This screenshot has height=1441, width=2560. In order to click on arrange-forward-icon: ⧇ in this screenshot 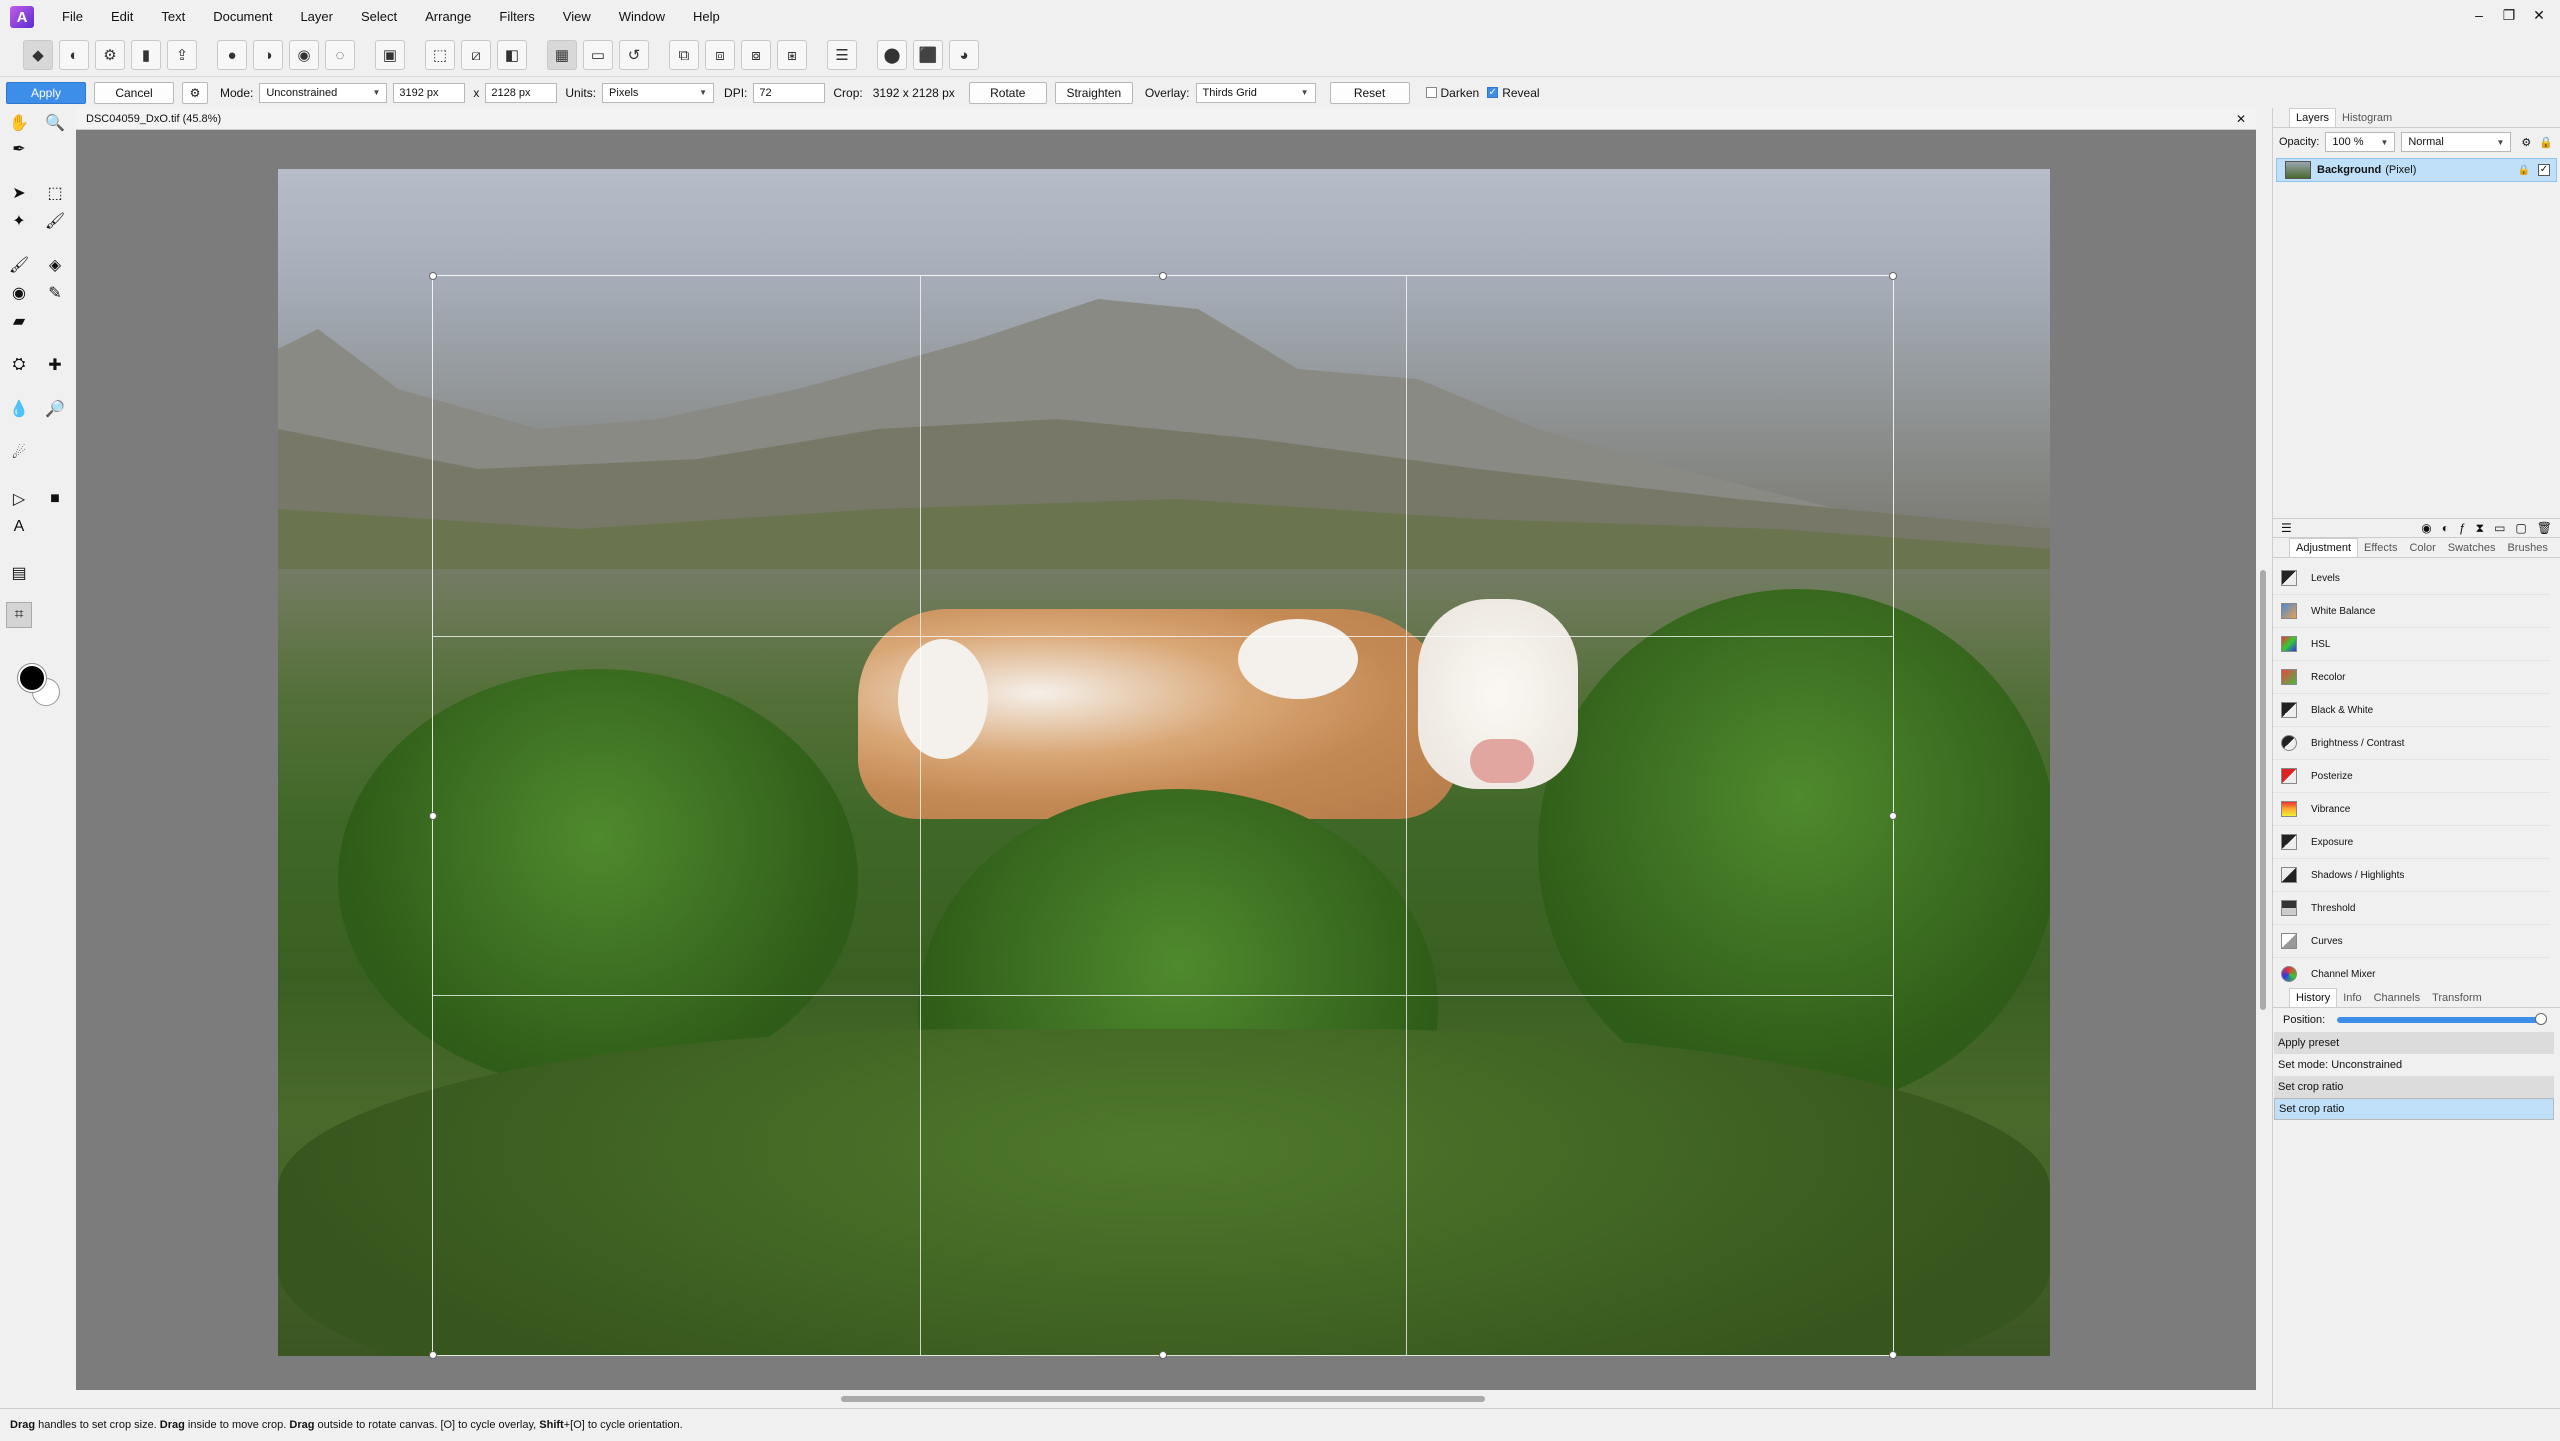, I will do `click(756, 55)`.